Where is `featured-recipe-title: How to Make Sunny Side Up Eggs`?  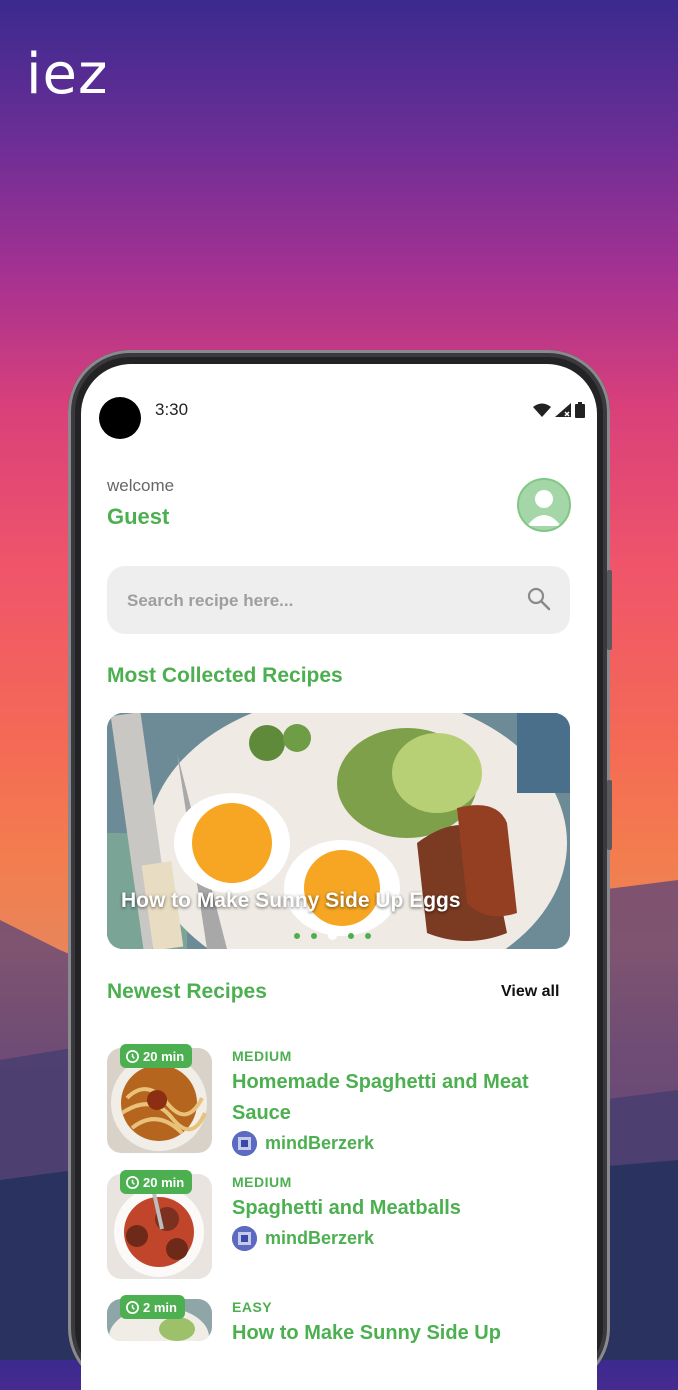 featured-recipe-title: How to Make Sunny Side Up Eggs is located at coordinates (291, 900).